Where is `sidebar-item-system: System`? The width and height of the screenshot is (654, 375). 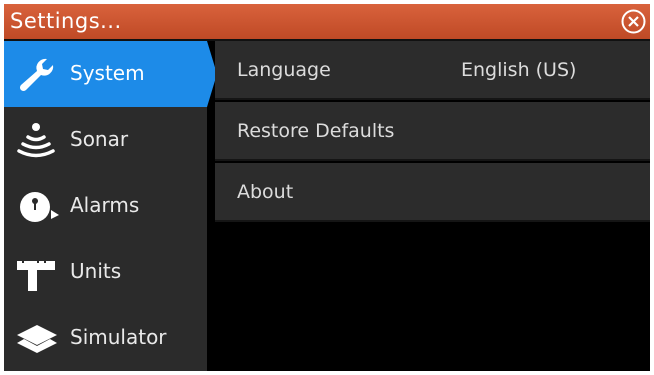
sidebar-item-system: System is located at coordinates (105, 74).